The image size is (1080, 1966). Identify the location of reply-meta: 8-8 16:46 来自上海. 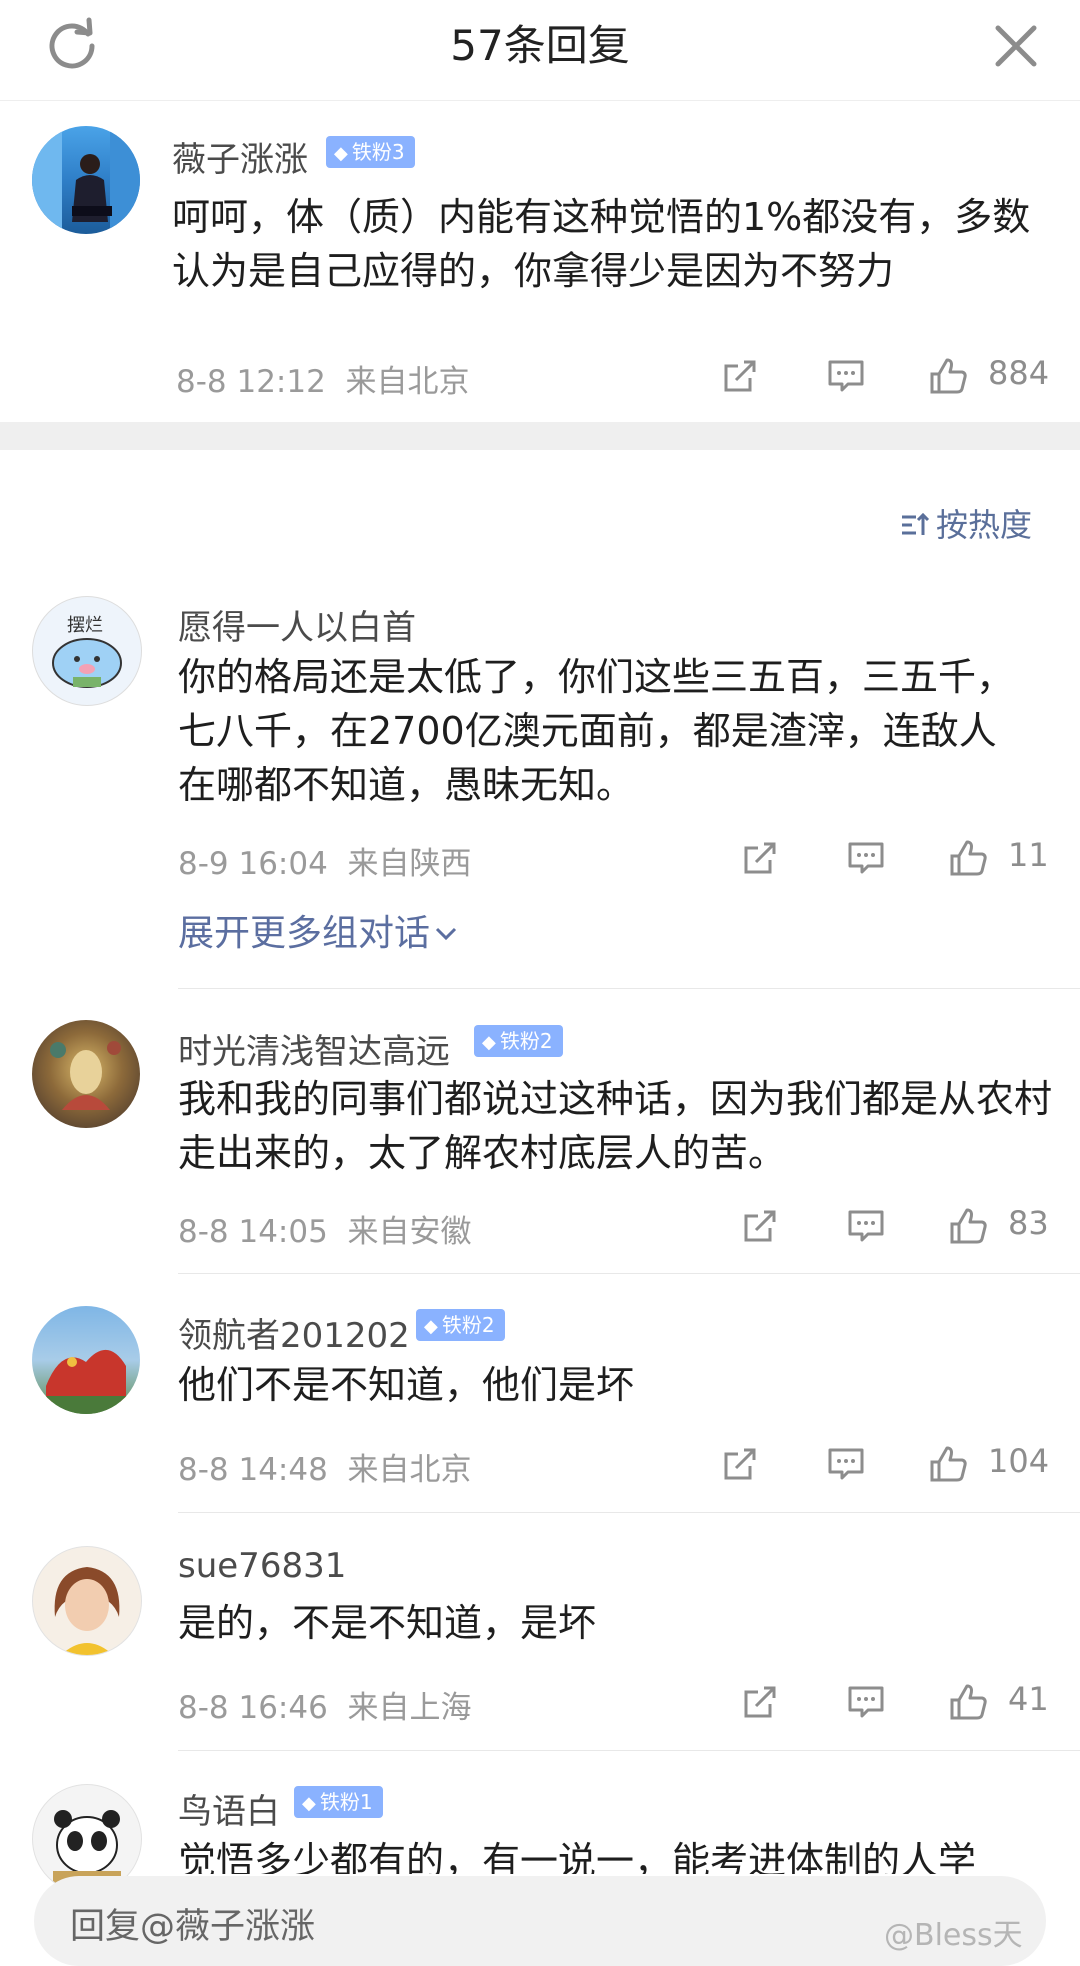
(325, 1704).